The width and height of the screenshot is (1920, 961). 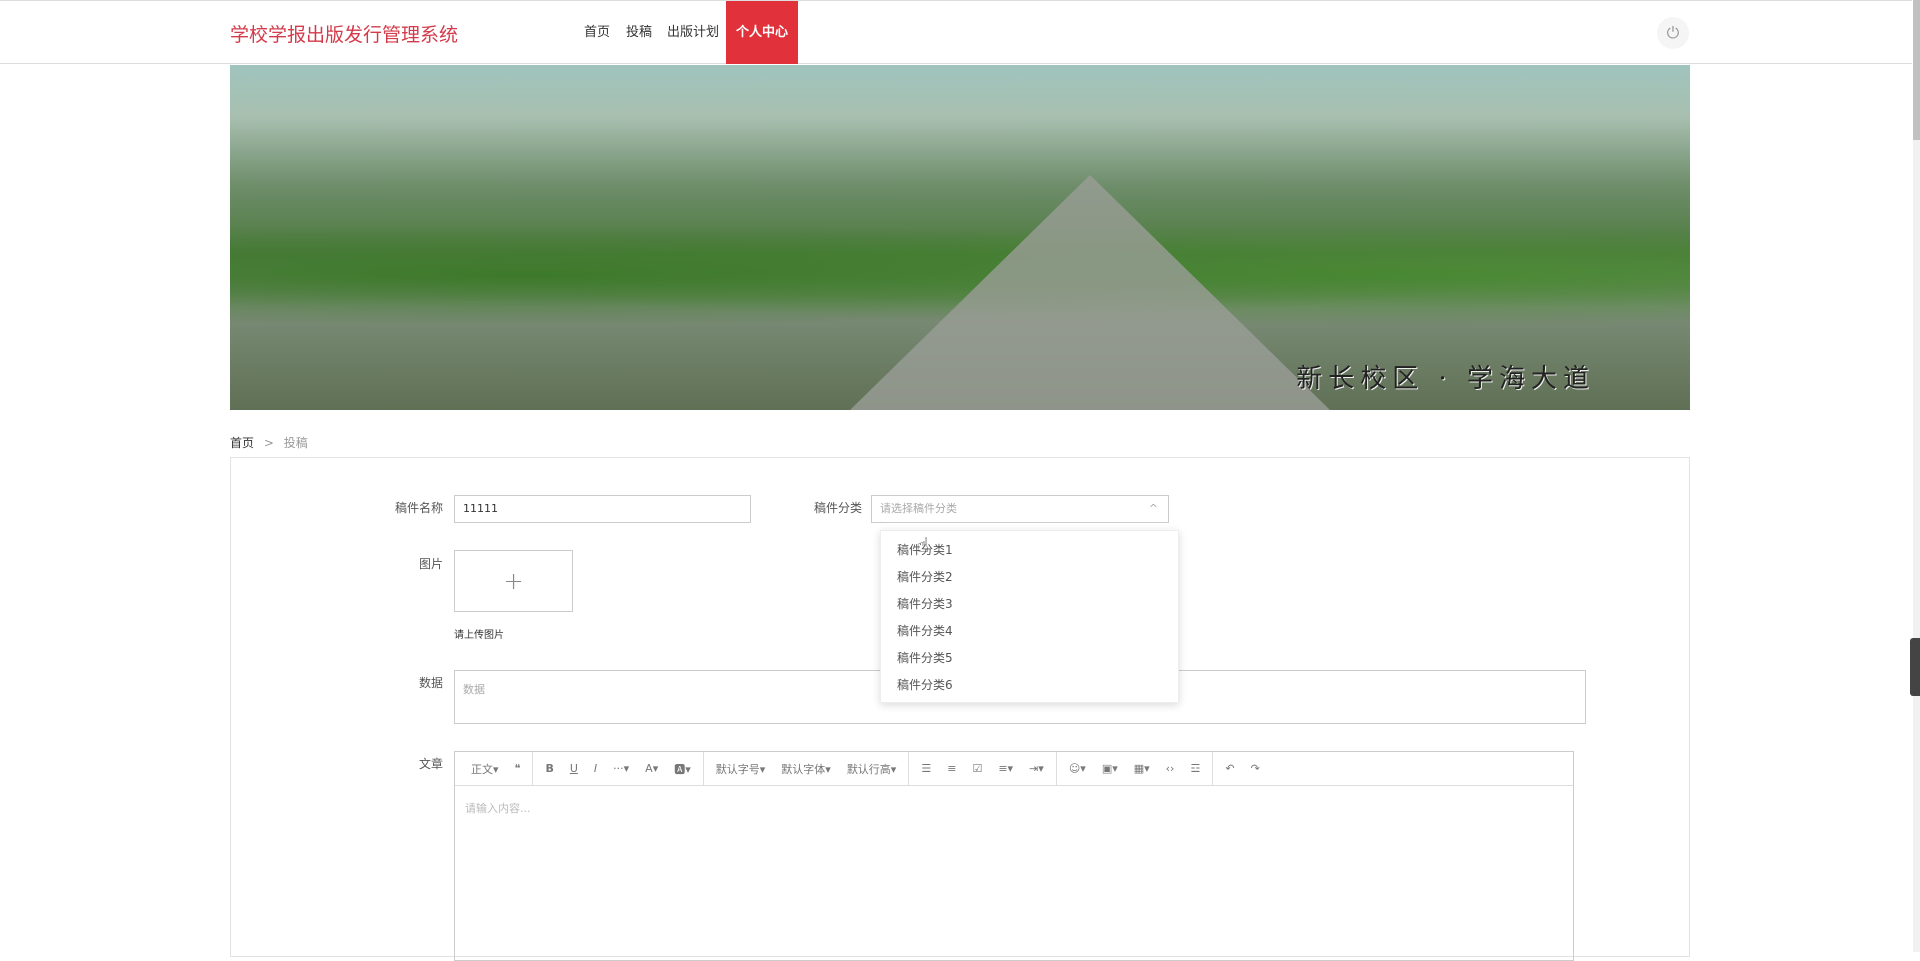 What do you see at coordinates (806, 769) in the screenshot?
I see `font-family-select: 默认字体▾` at bounding box center [806, 769].